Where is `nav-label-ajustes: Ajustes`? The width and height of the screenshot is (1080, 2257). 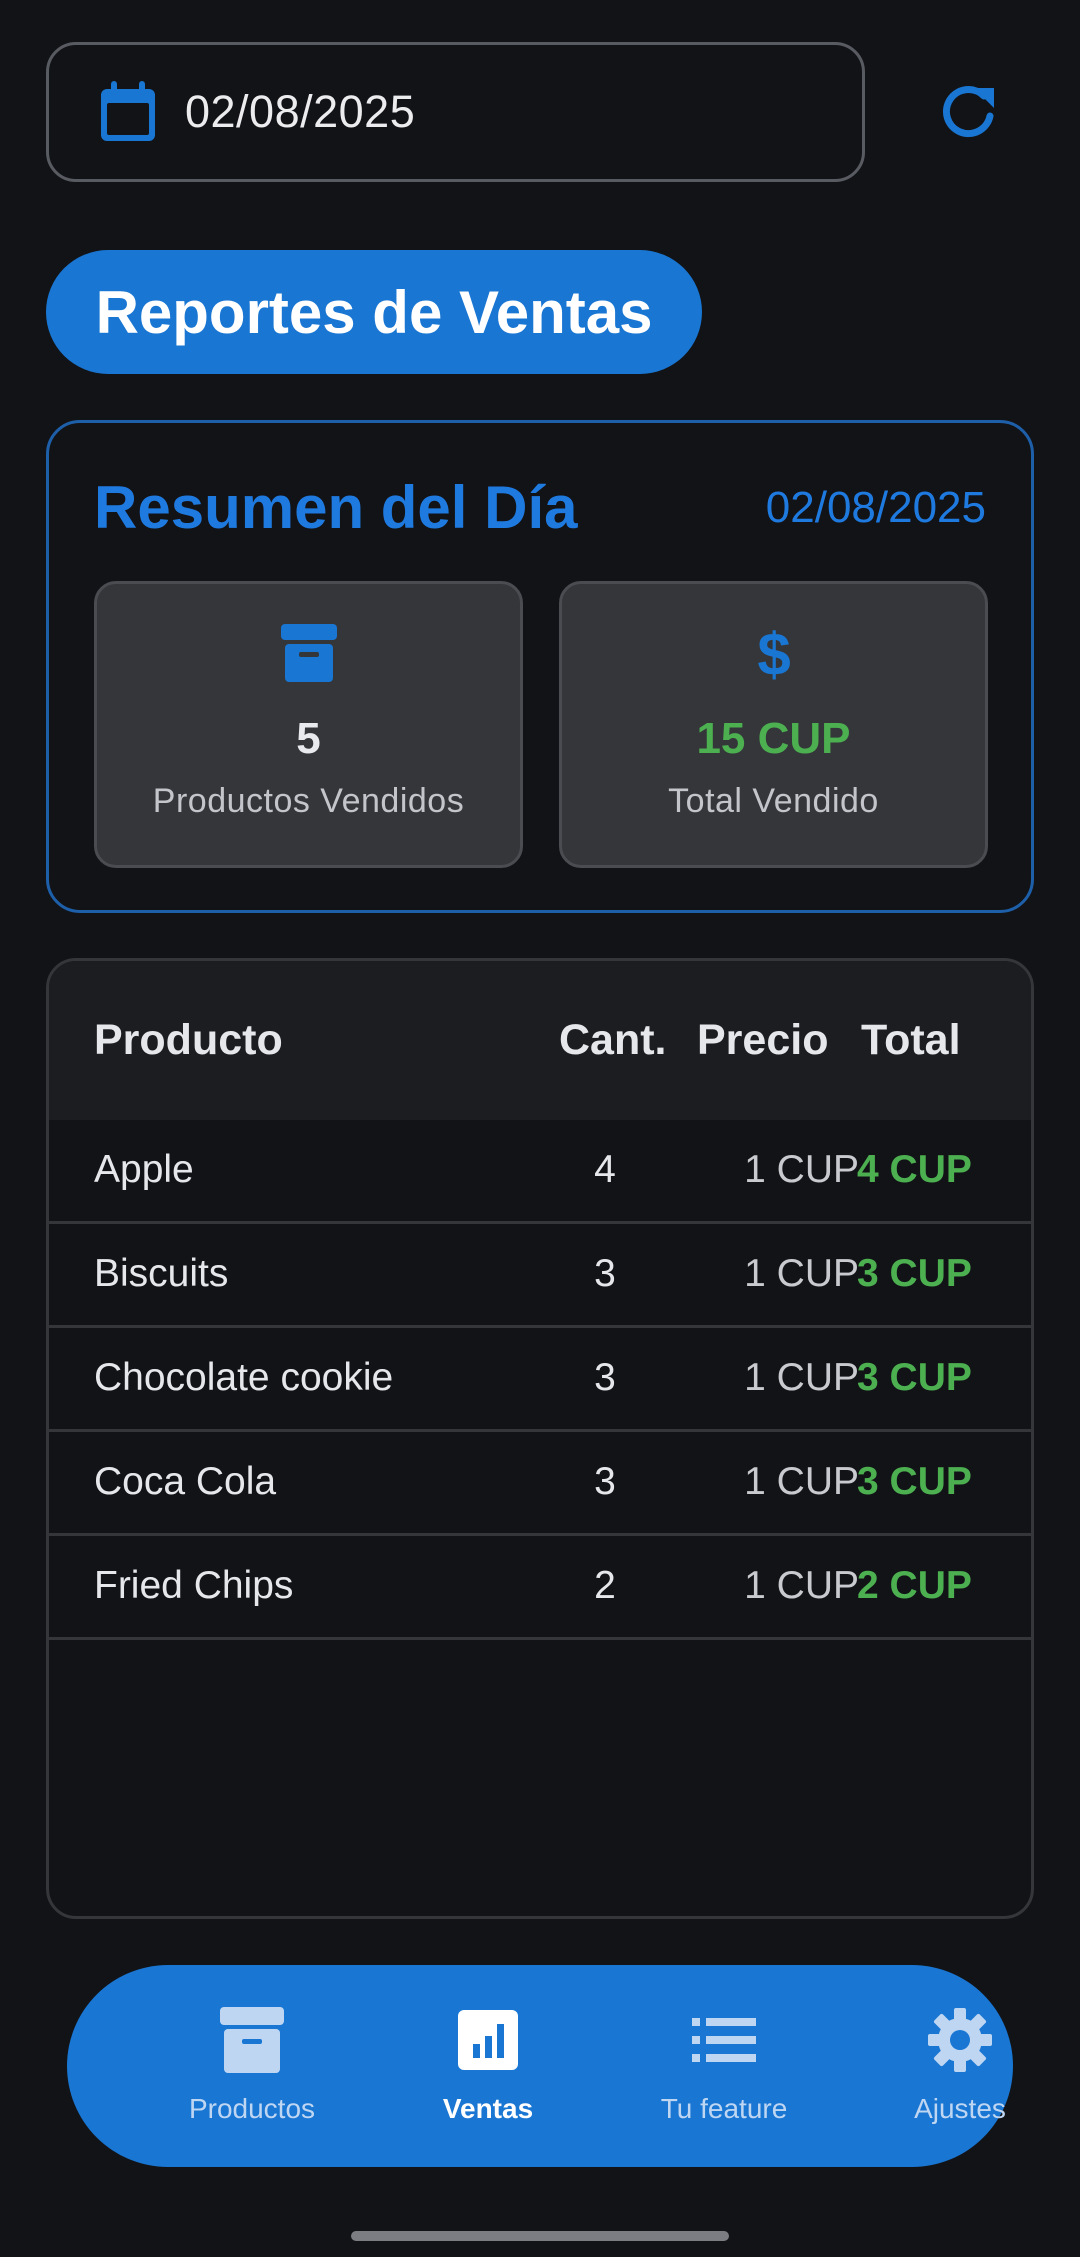
nav-label-ajustes: Ajustes is located at coordinates (960, 2108).